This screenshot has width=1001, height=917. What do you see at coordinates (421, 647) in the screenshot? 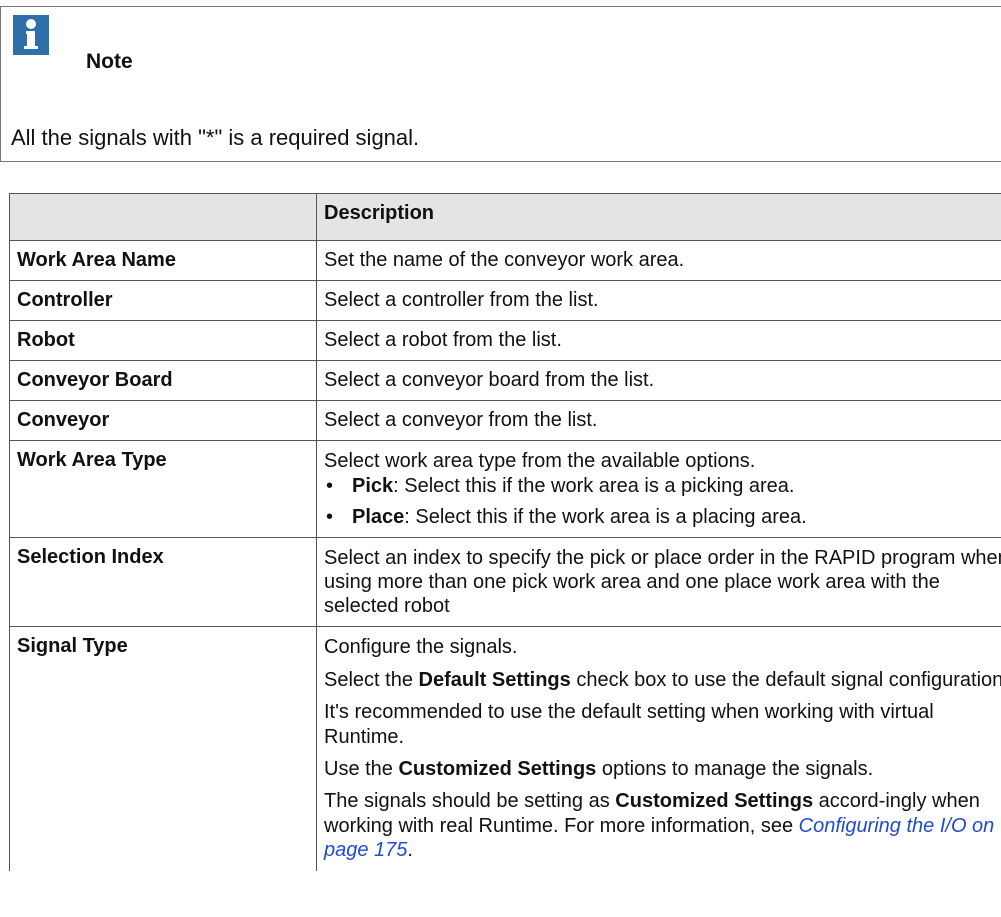
I see `description-paragraph: Configure the signals.` at bounding box center [421, 647].